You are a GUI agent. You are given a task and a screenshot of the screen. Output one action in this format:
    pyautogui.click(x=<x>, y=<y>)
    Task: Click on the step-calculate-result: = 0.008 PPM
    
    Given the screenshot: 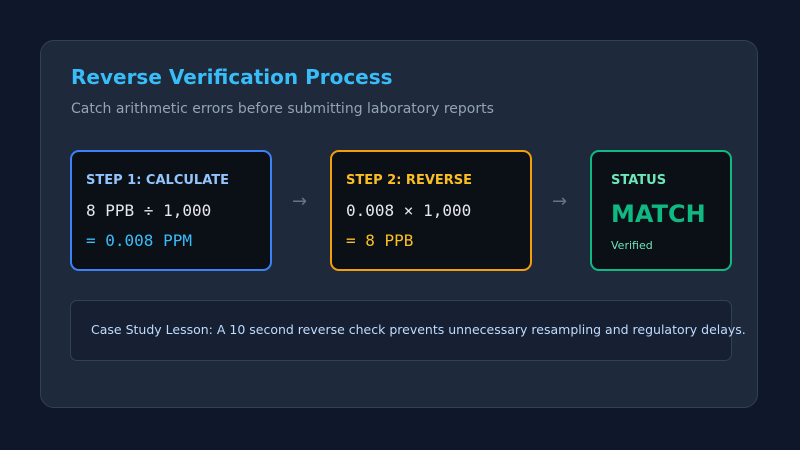 What is the action you would take?
    pyautogui.click(x=139, y=240)
    